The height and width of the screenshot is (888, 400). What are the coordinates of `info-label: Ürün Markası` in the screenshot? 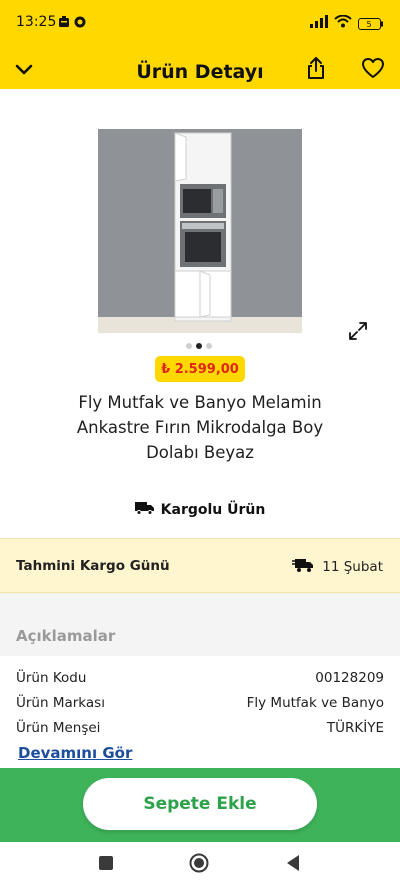 It's located at (60, 703).